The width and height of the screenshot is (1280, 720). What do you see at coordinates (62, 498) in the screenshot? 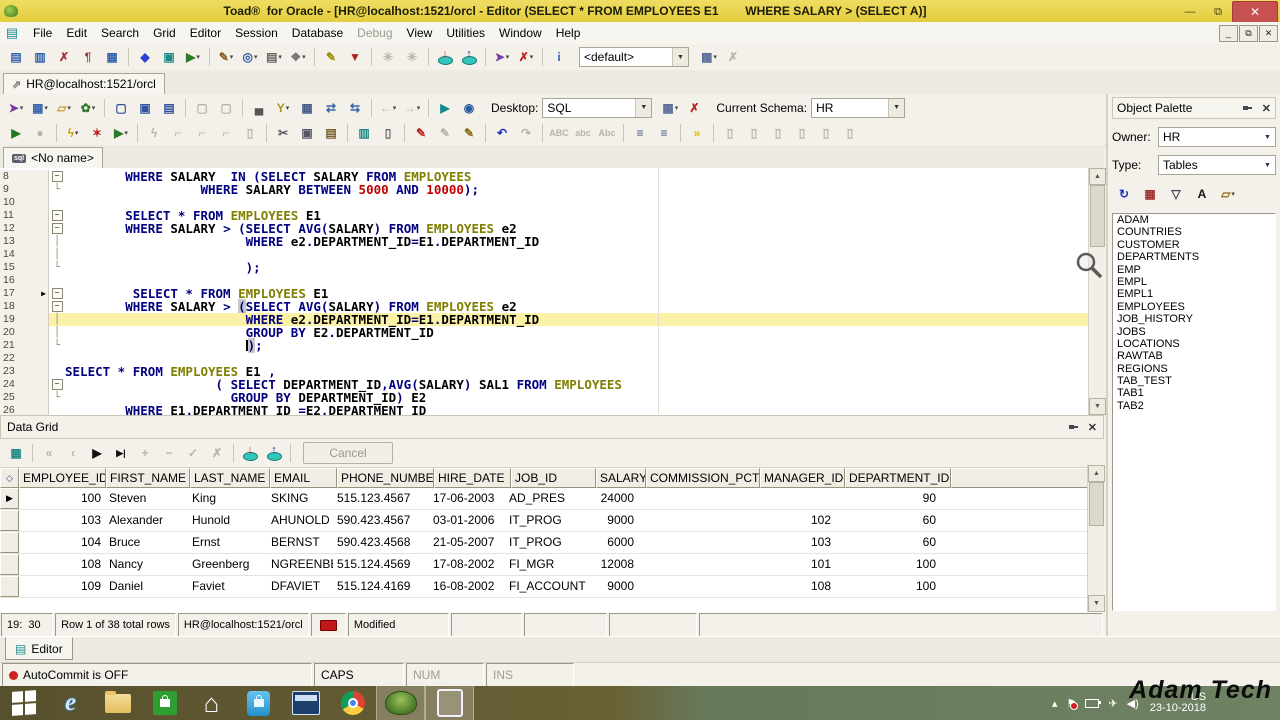
I see `cell-employee_id: 100` at bounding box center [62, 498].